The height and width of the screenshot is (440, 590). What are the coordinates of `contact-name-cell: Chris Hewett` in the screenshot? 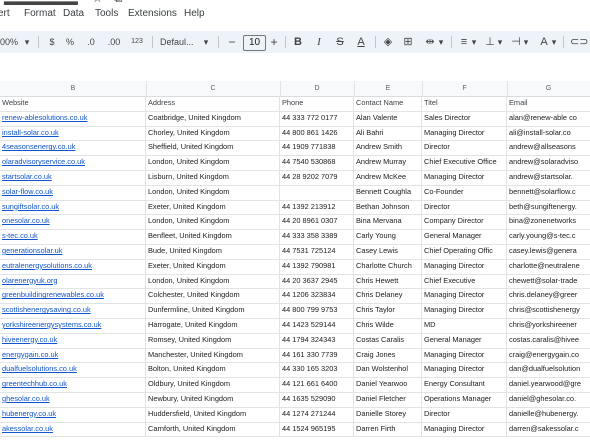 It's located at (388, 281).